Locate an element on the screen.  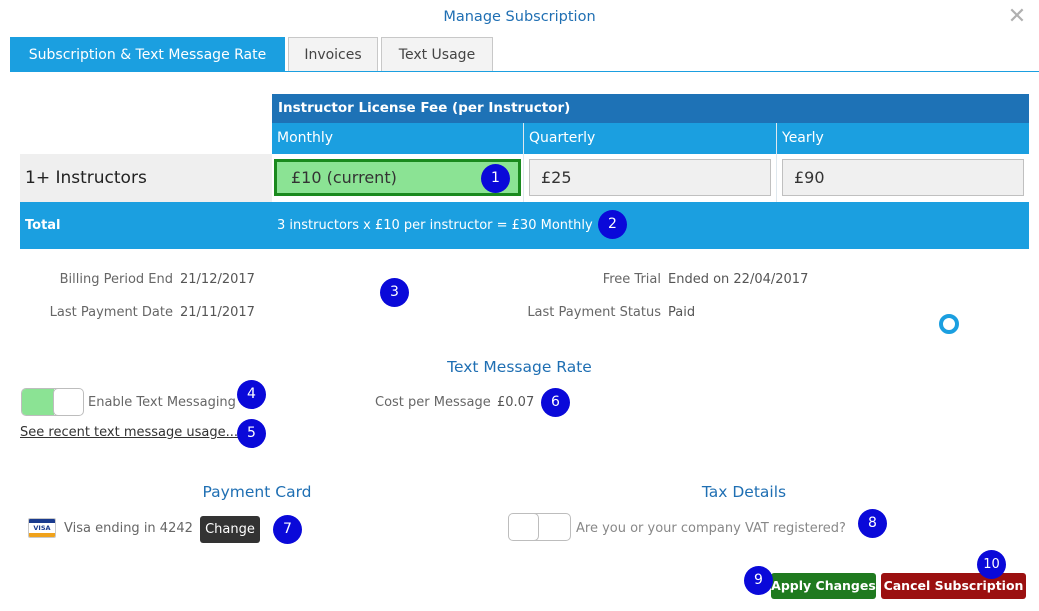
price-quarterly: £25 is located at coordinates (650, 177).